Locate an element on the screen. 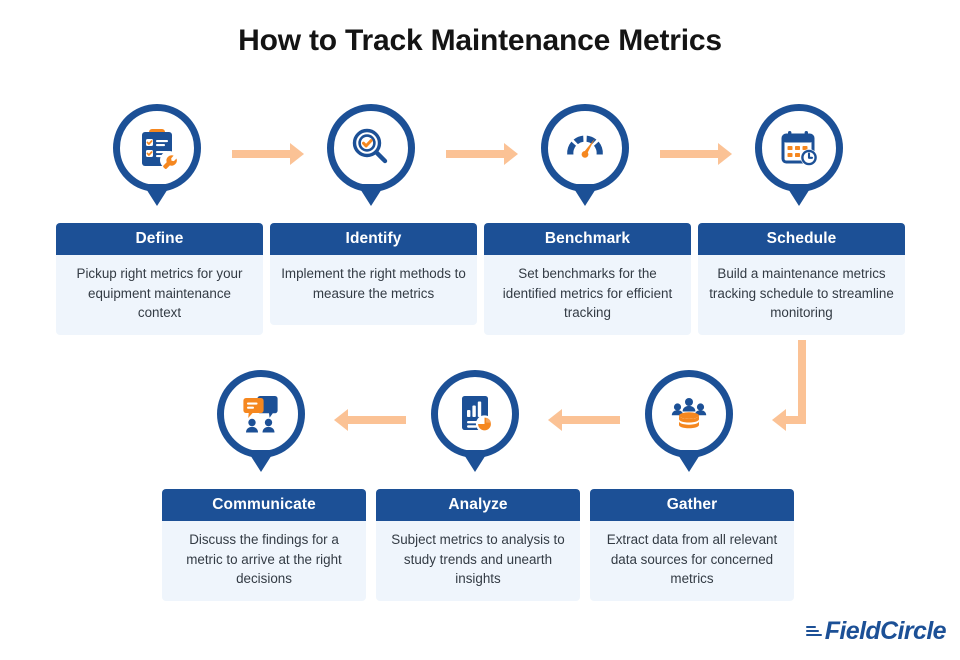  ring-communicate is located at coordinates (261, 414).